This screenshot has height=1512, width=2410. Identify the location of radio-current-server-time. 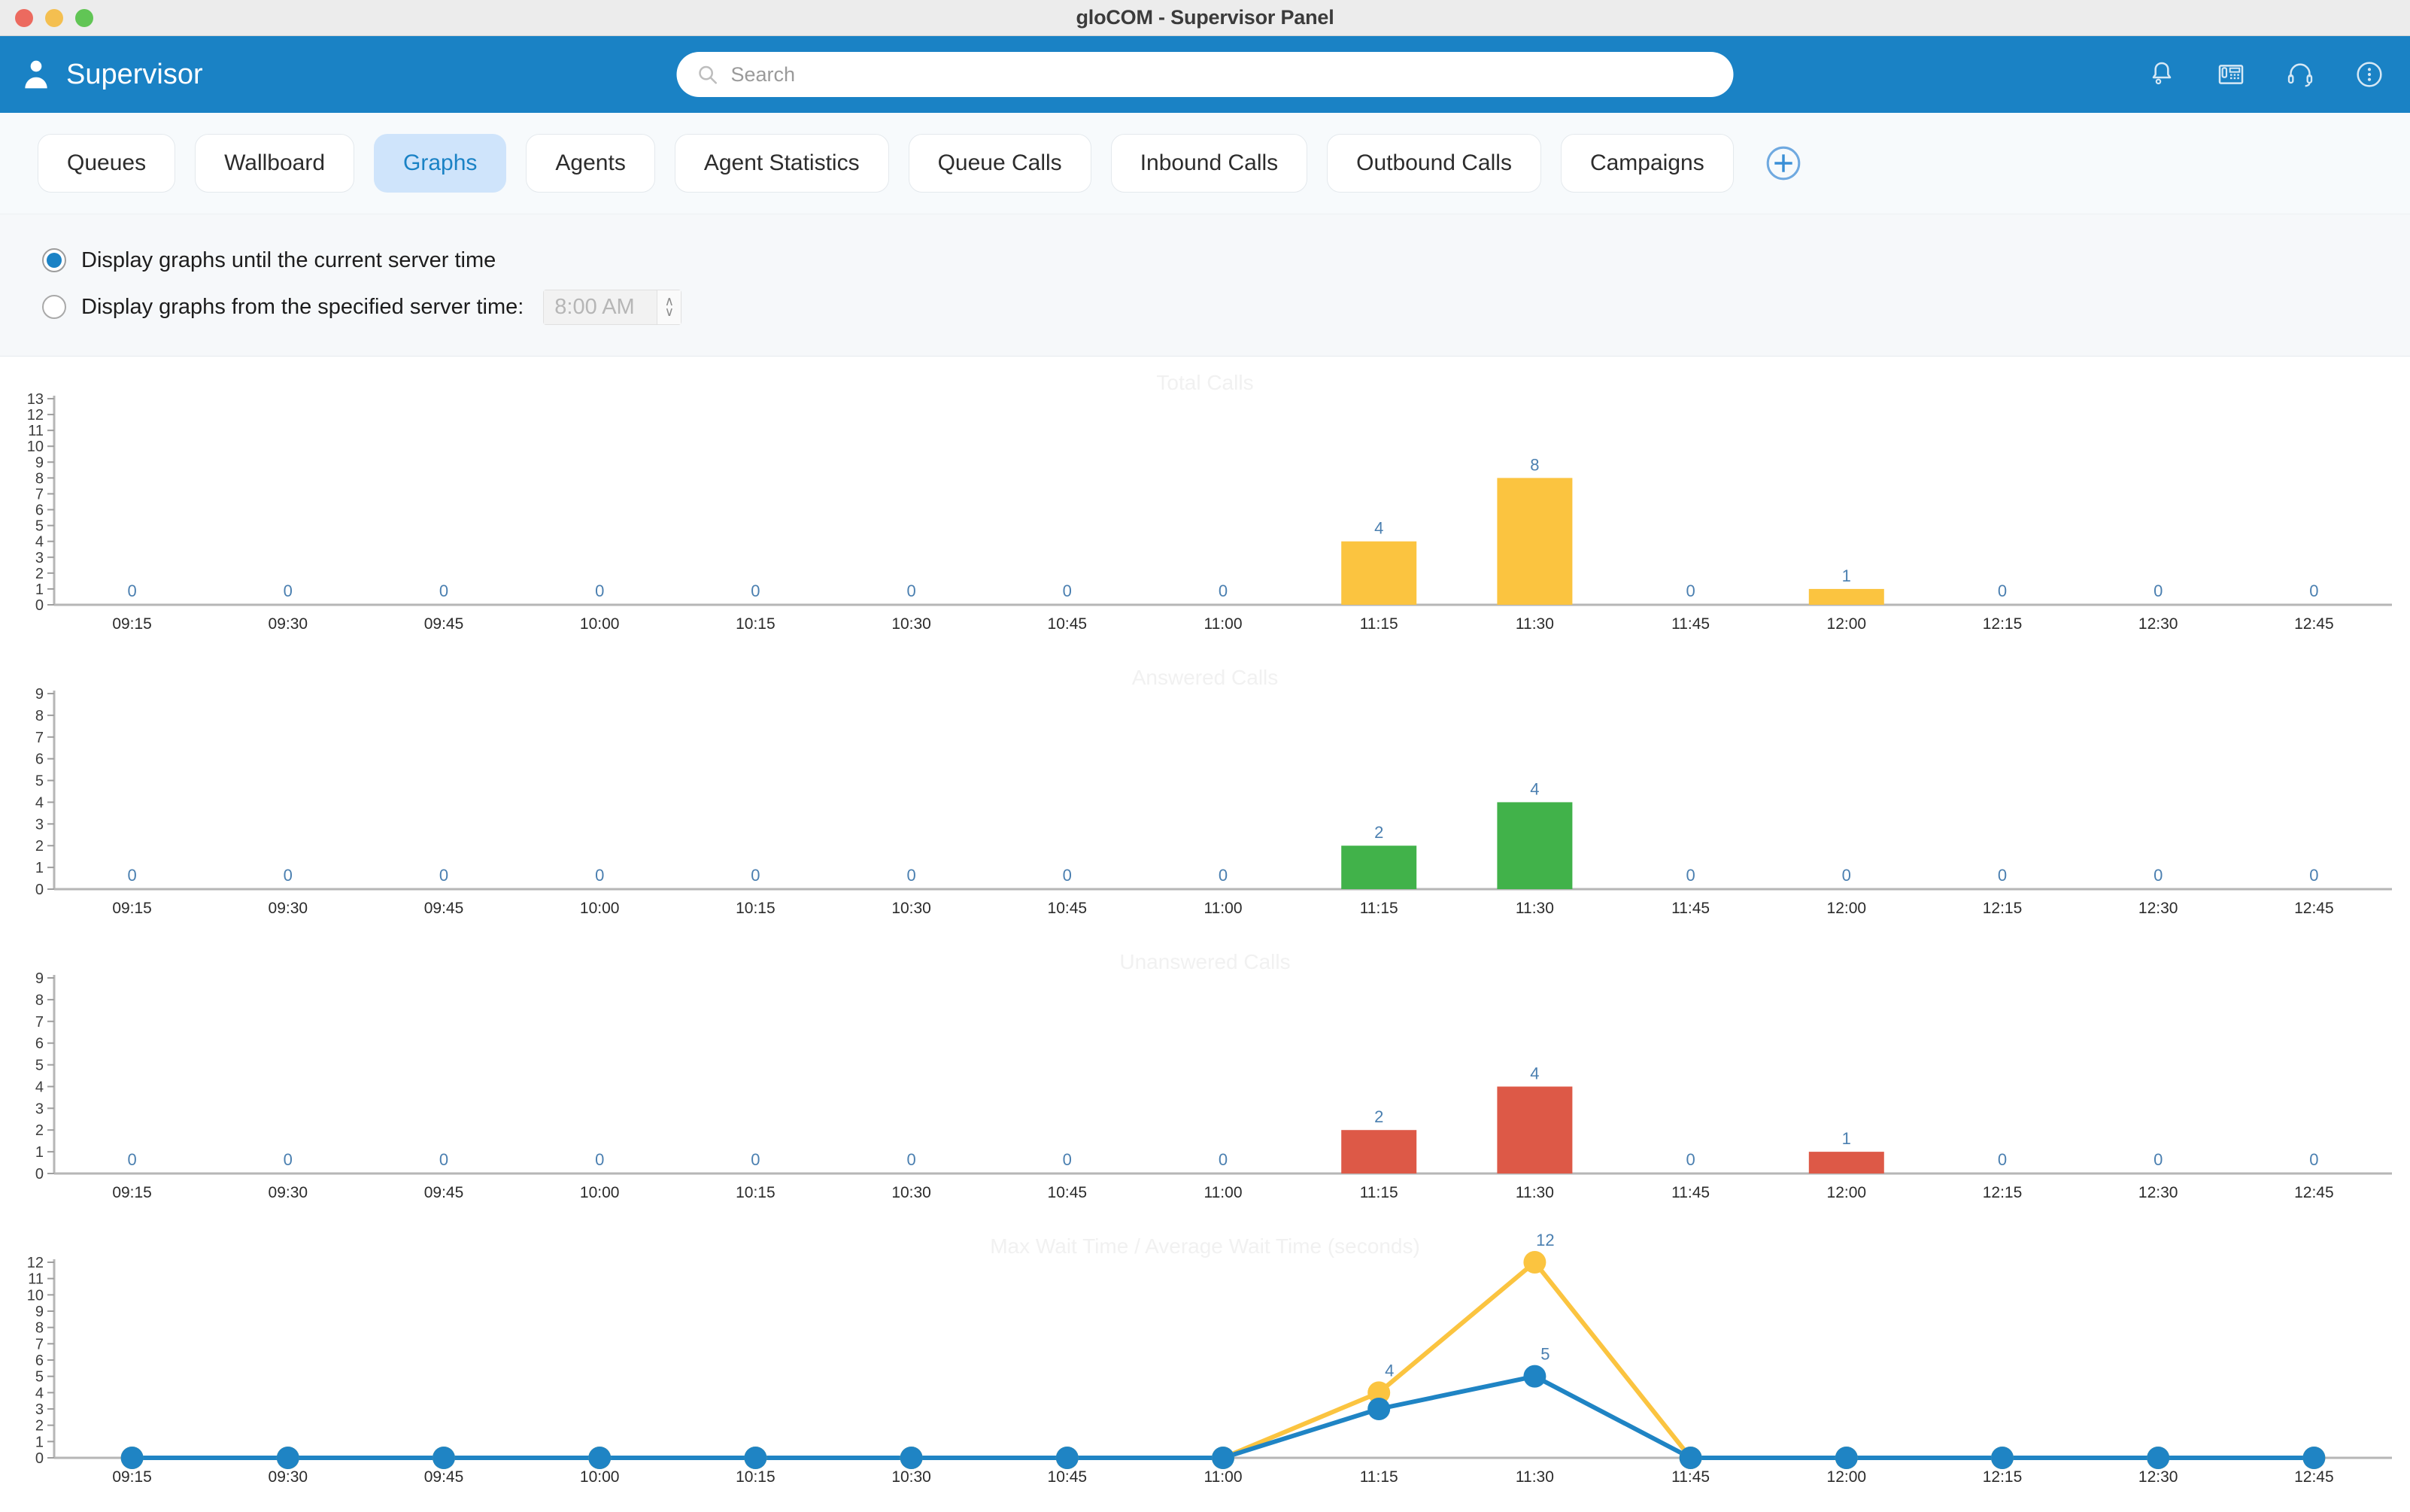
(54, 260).